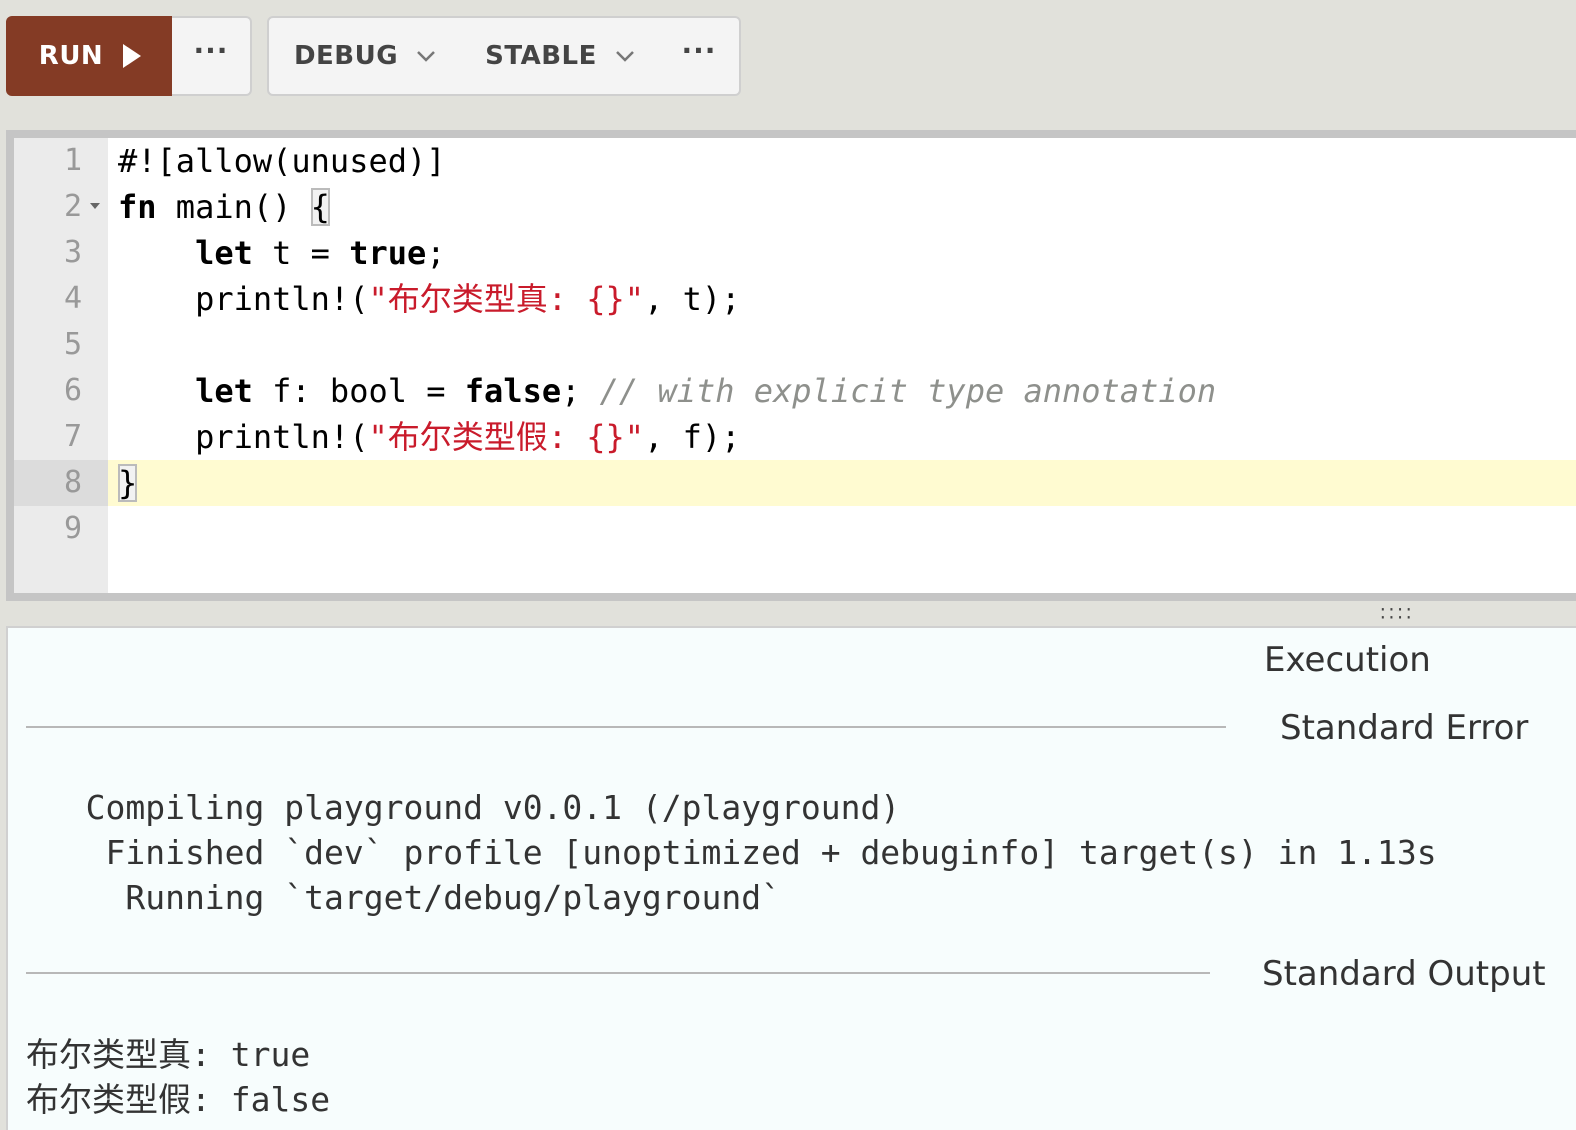 The image size is (1576, 1130). Describe the element at coordinates (282, 161) in the screenshot. I see `code-line: #![allow(unused)]` at that location.